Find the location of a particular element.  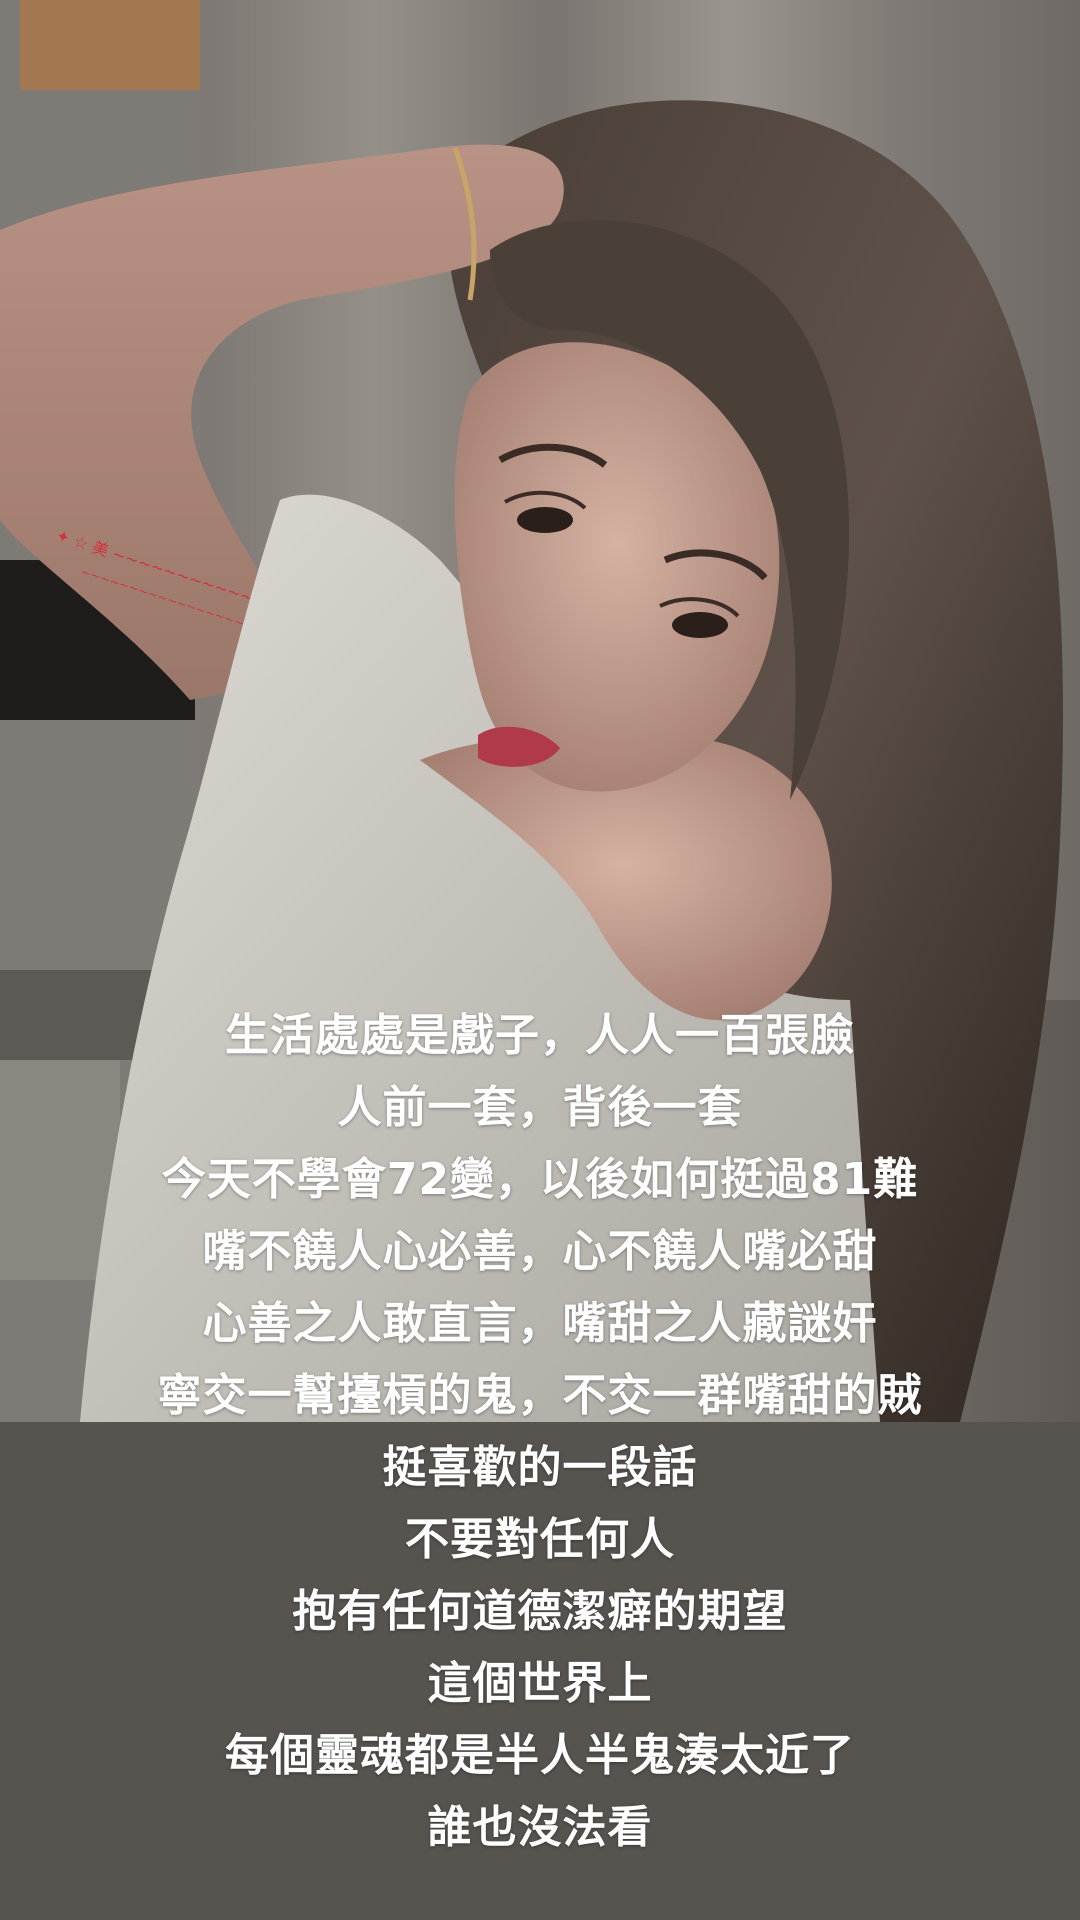

caption-line: 這個世界上 is located at coordinates (540, 1683).